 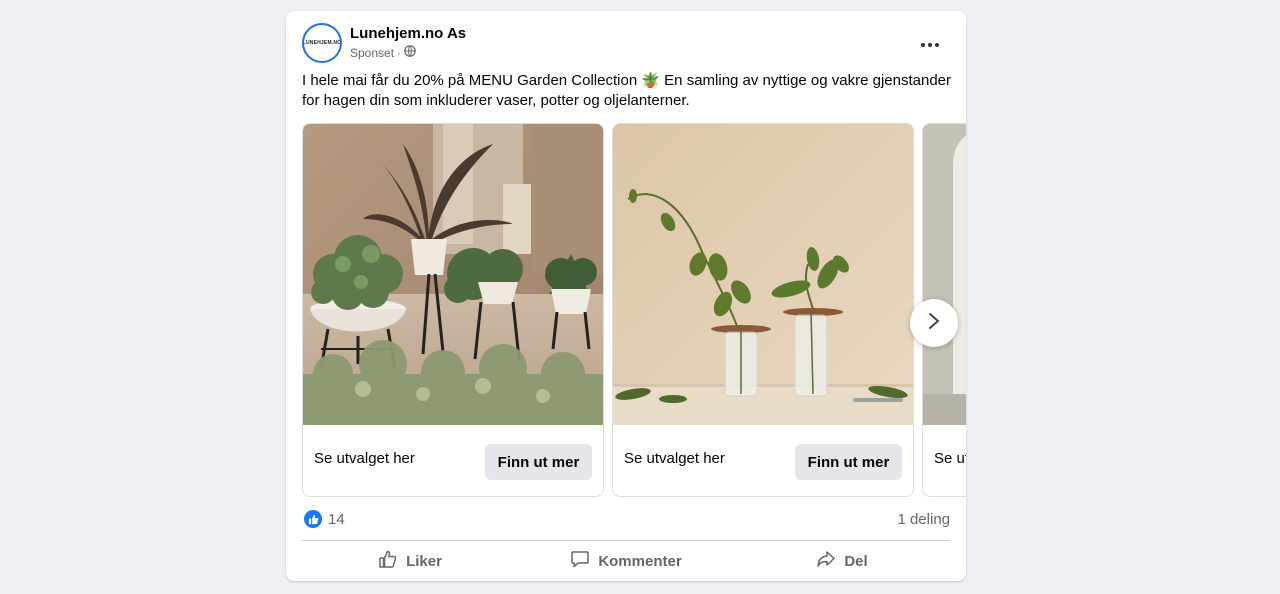 I want to click on post-actions: Liker Kommenter Del, so click(x=626, y=561).